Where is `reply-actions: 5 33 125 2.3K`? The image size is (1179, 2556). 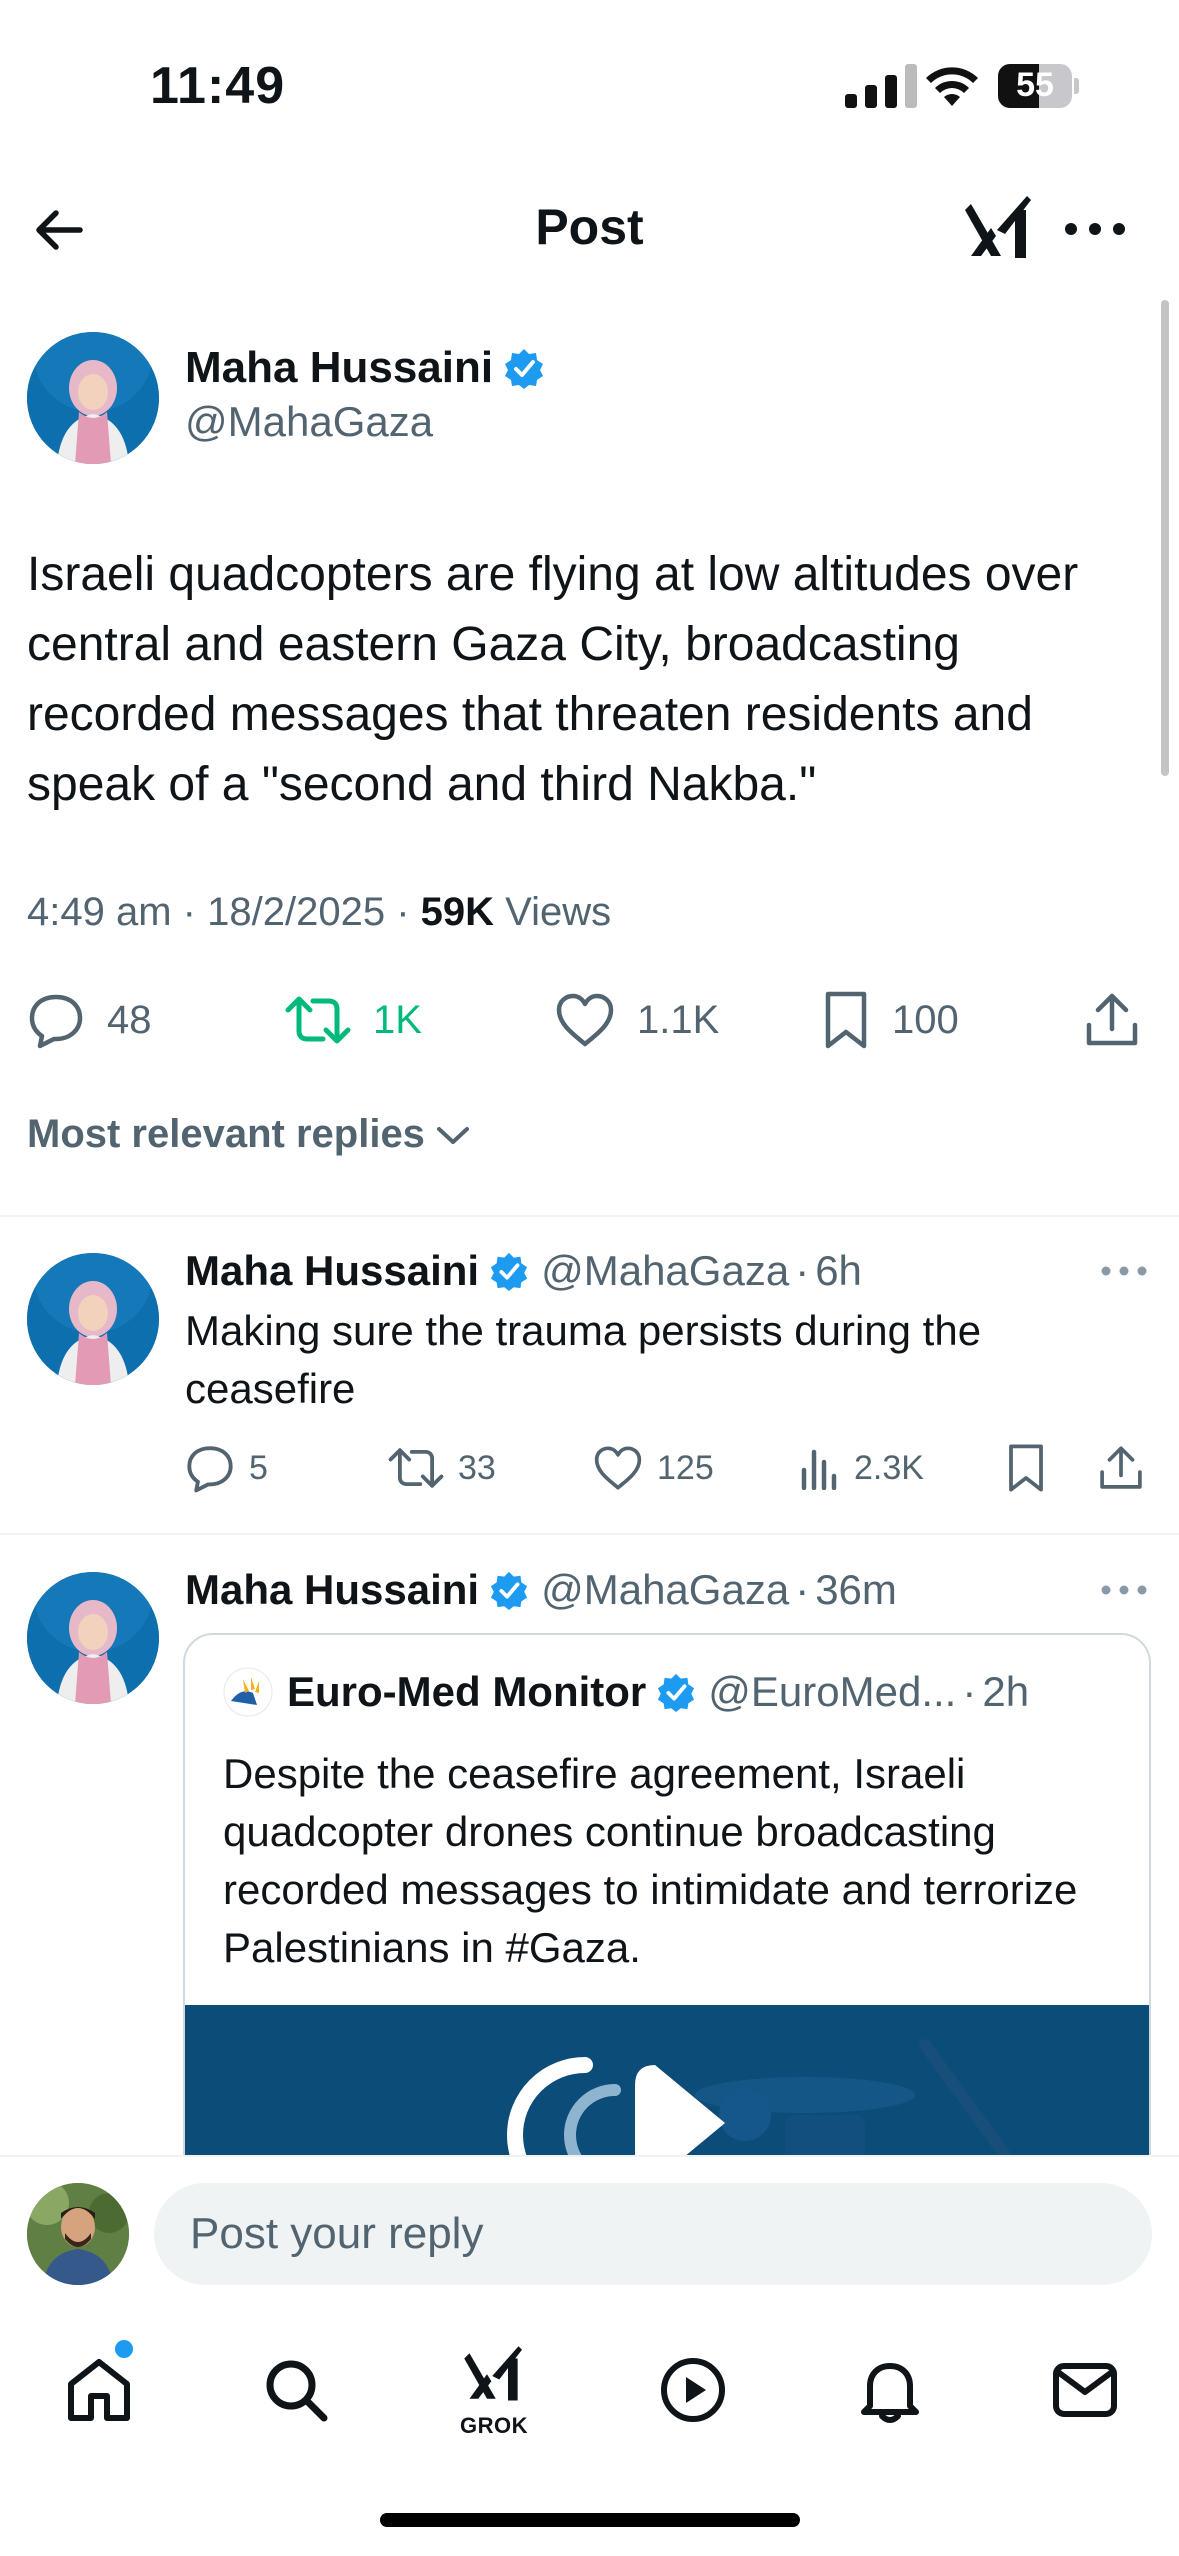
reply-actions: 5 33 125 2.3K is located at coordinates (589, 1468).